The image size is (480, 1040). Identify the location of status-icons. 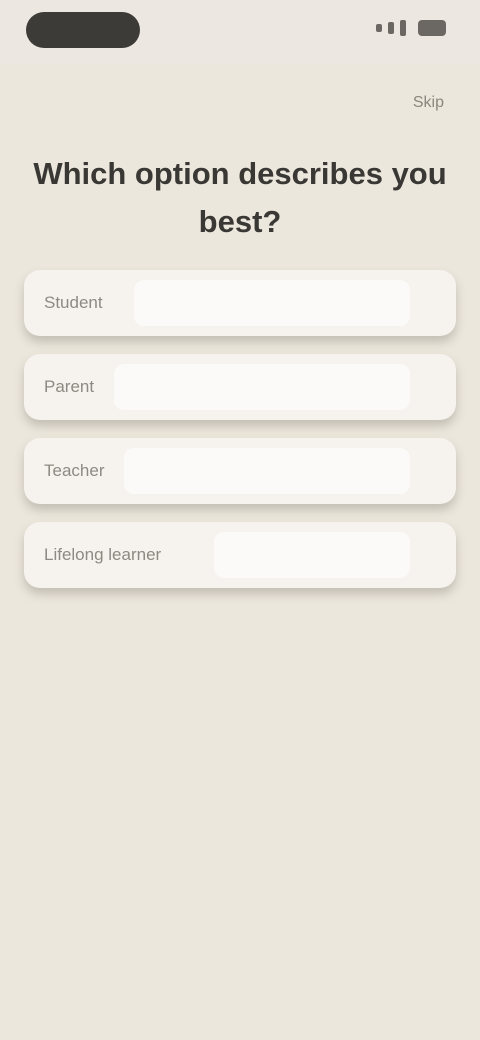
(411, 28).